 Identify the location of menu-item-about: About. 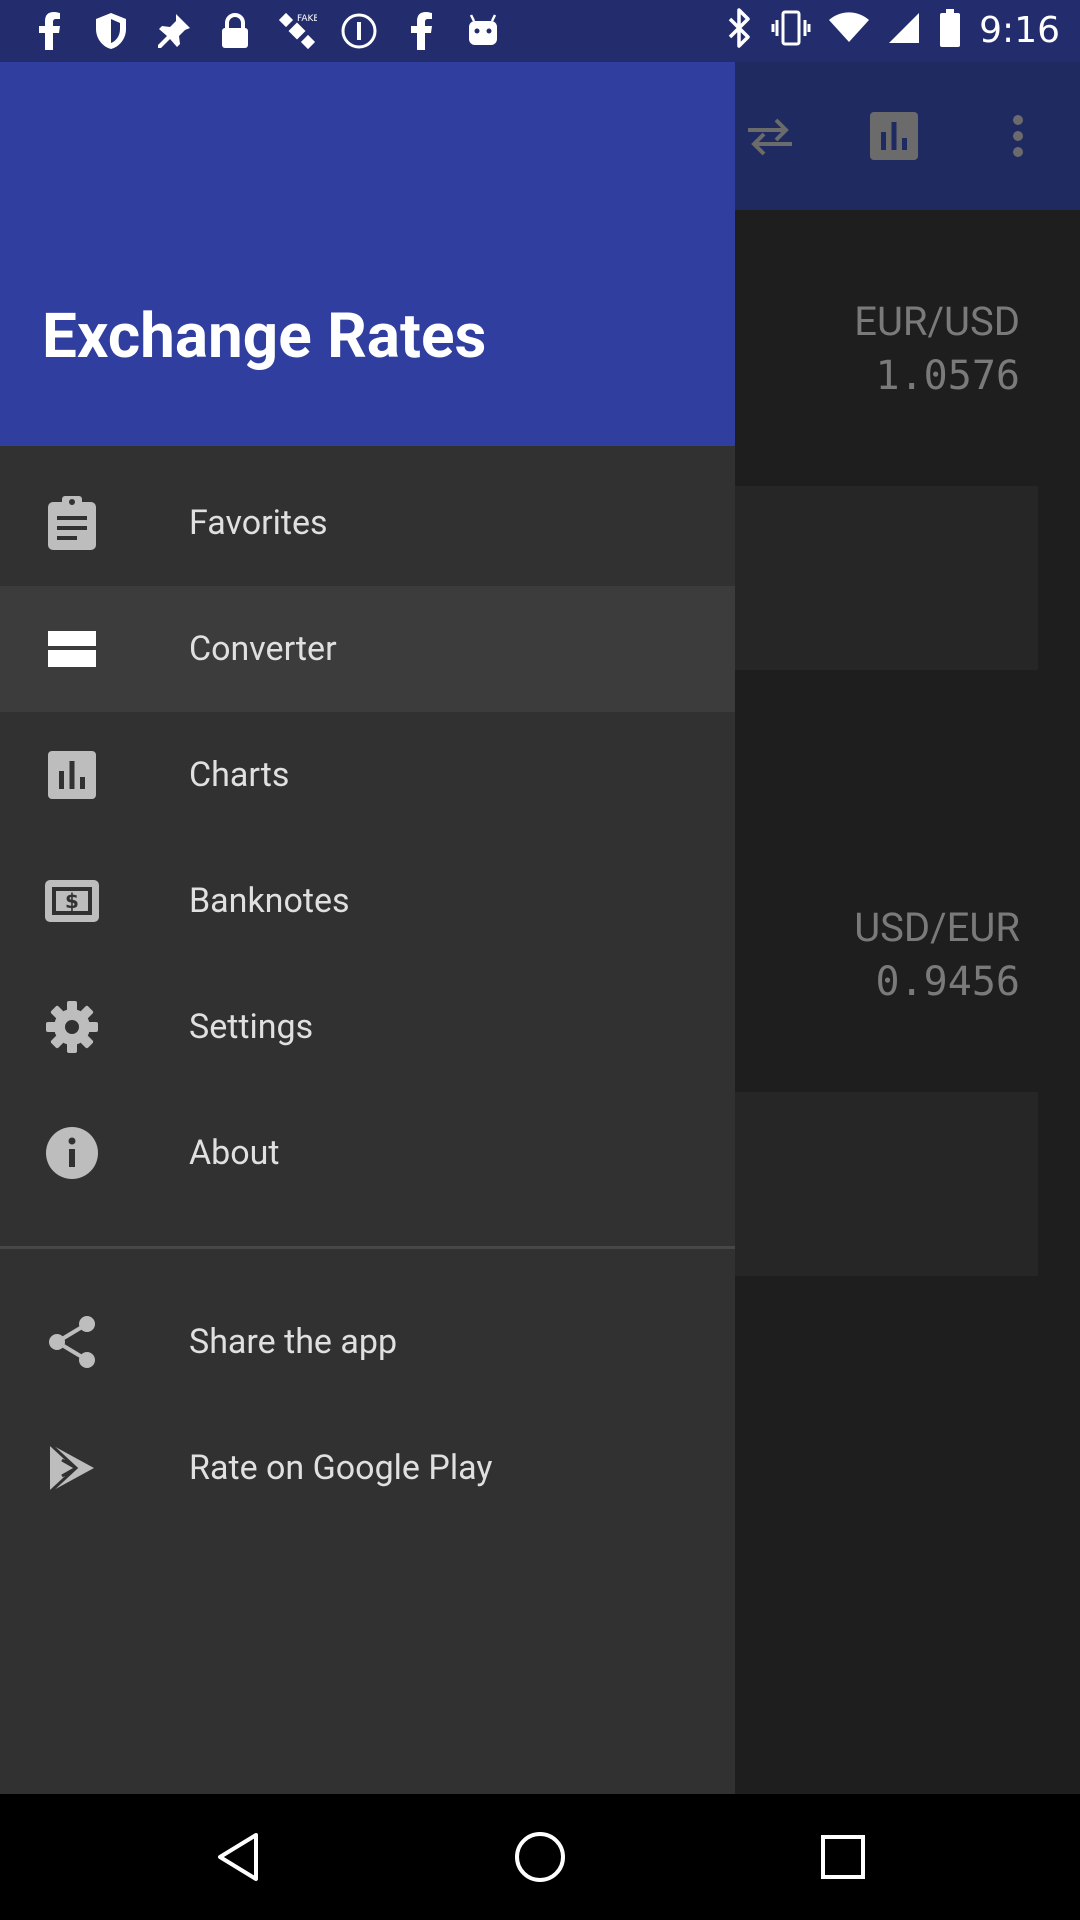
(367, 1153).